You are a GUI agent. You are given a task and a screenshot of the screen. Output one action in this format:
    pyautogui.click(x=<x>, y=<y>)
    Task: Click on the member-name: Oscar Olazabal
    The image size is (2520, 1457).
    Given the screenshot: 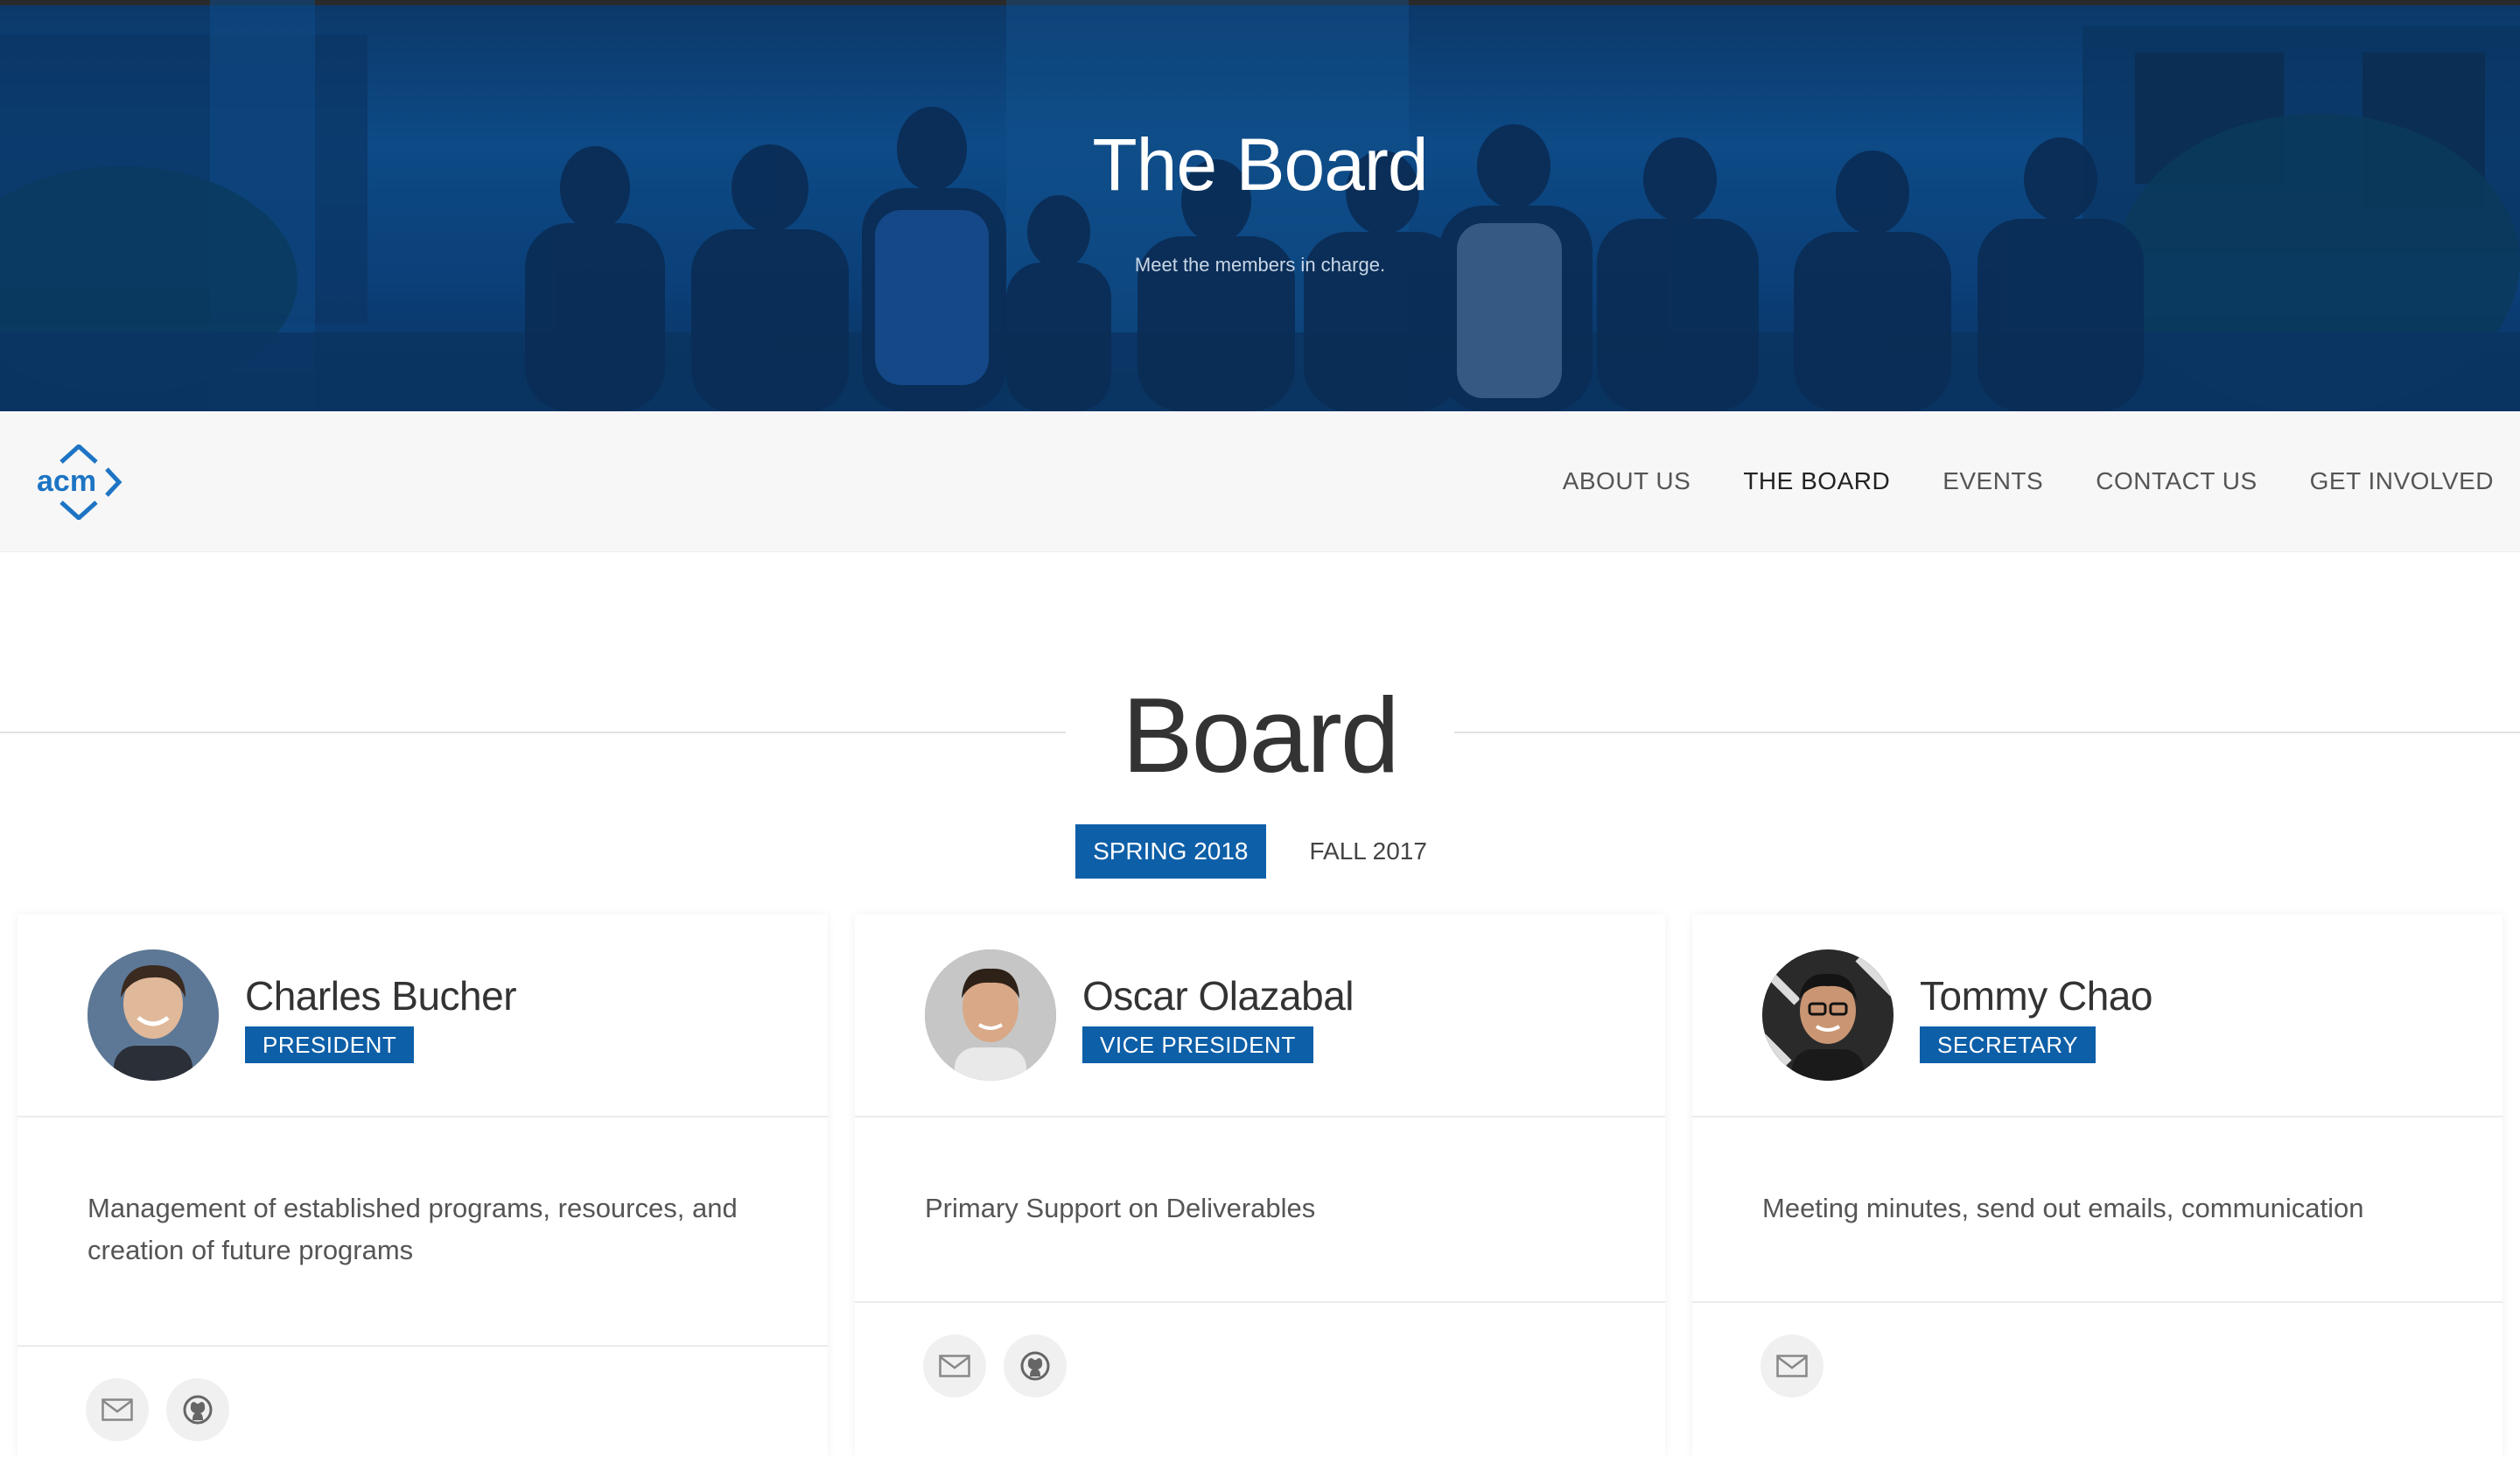 What is the action you would take?
    pyautogui.click(x=1218, y=996)
    